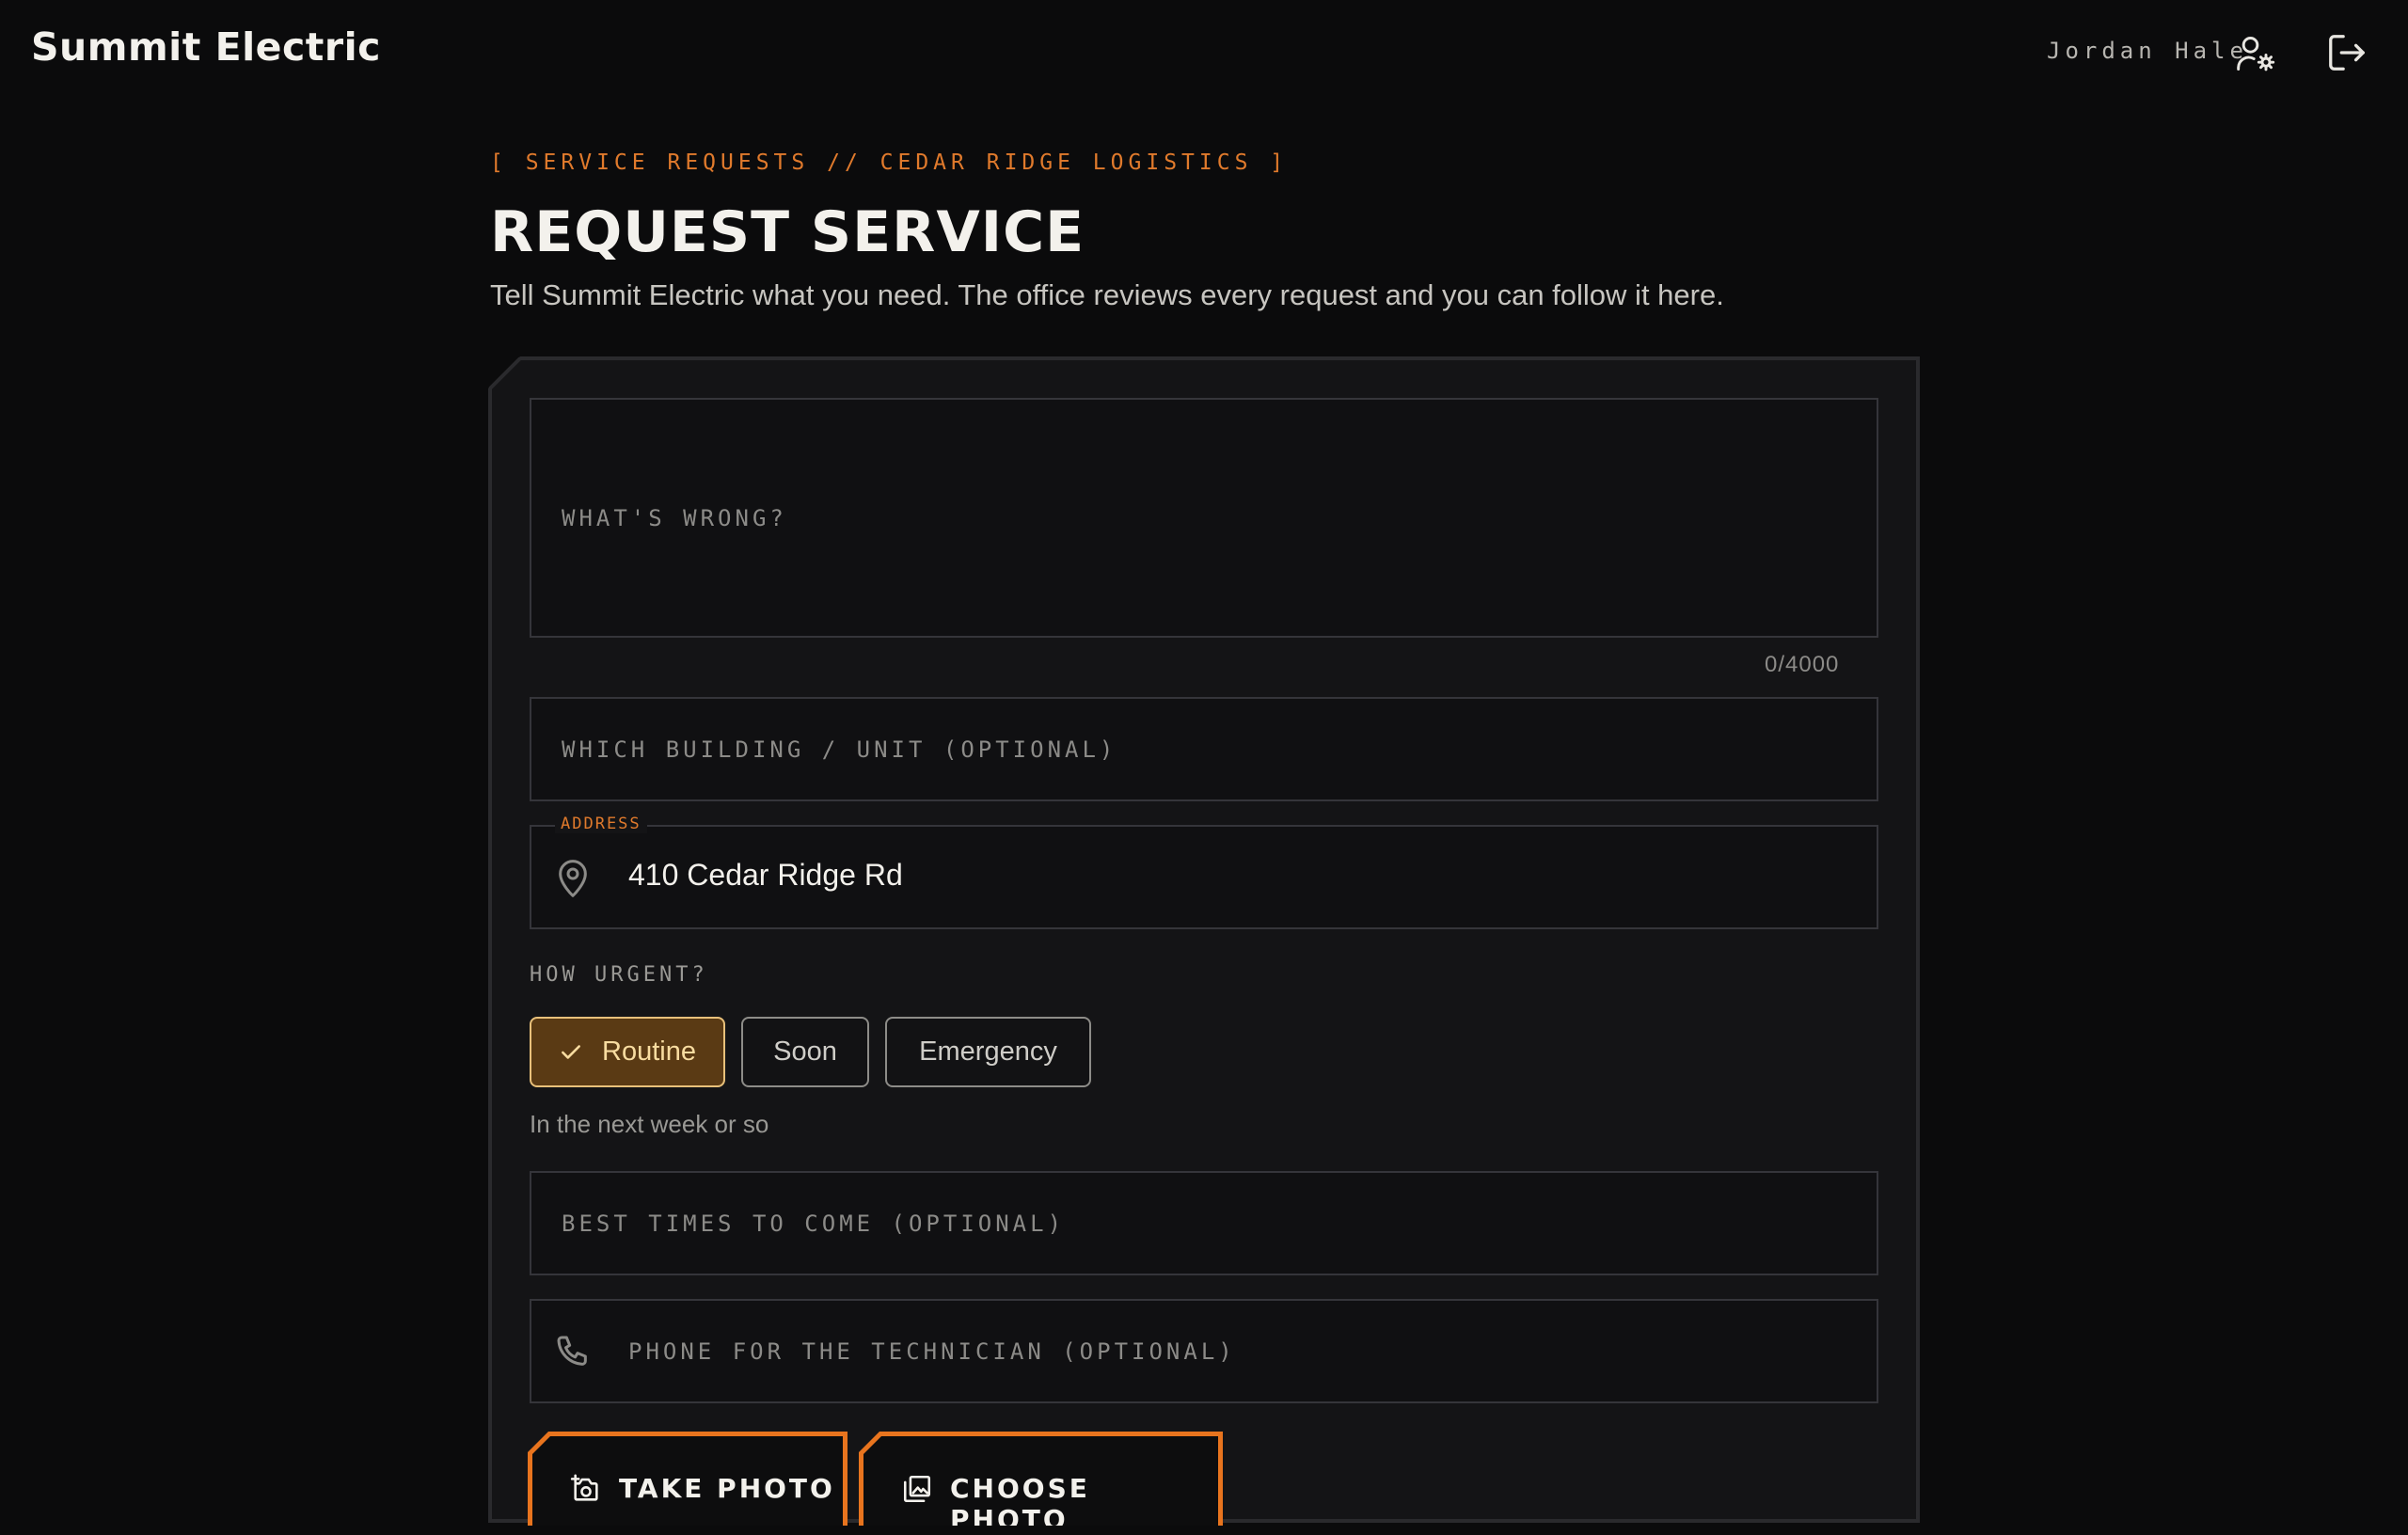 This screenshot has width=2408, height=1535. What do you see at coordinates (1204, 1223) in the screenshot?
I see `best-times-input: BEST TIMES TO COME (OPTIONAL)` at bounding box center [1204, 1223].